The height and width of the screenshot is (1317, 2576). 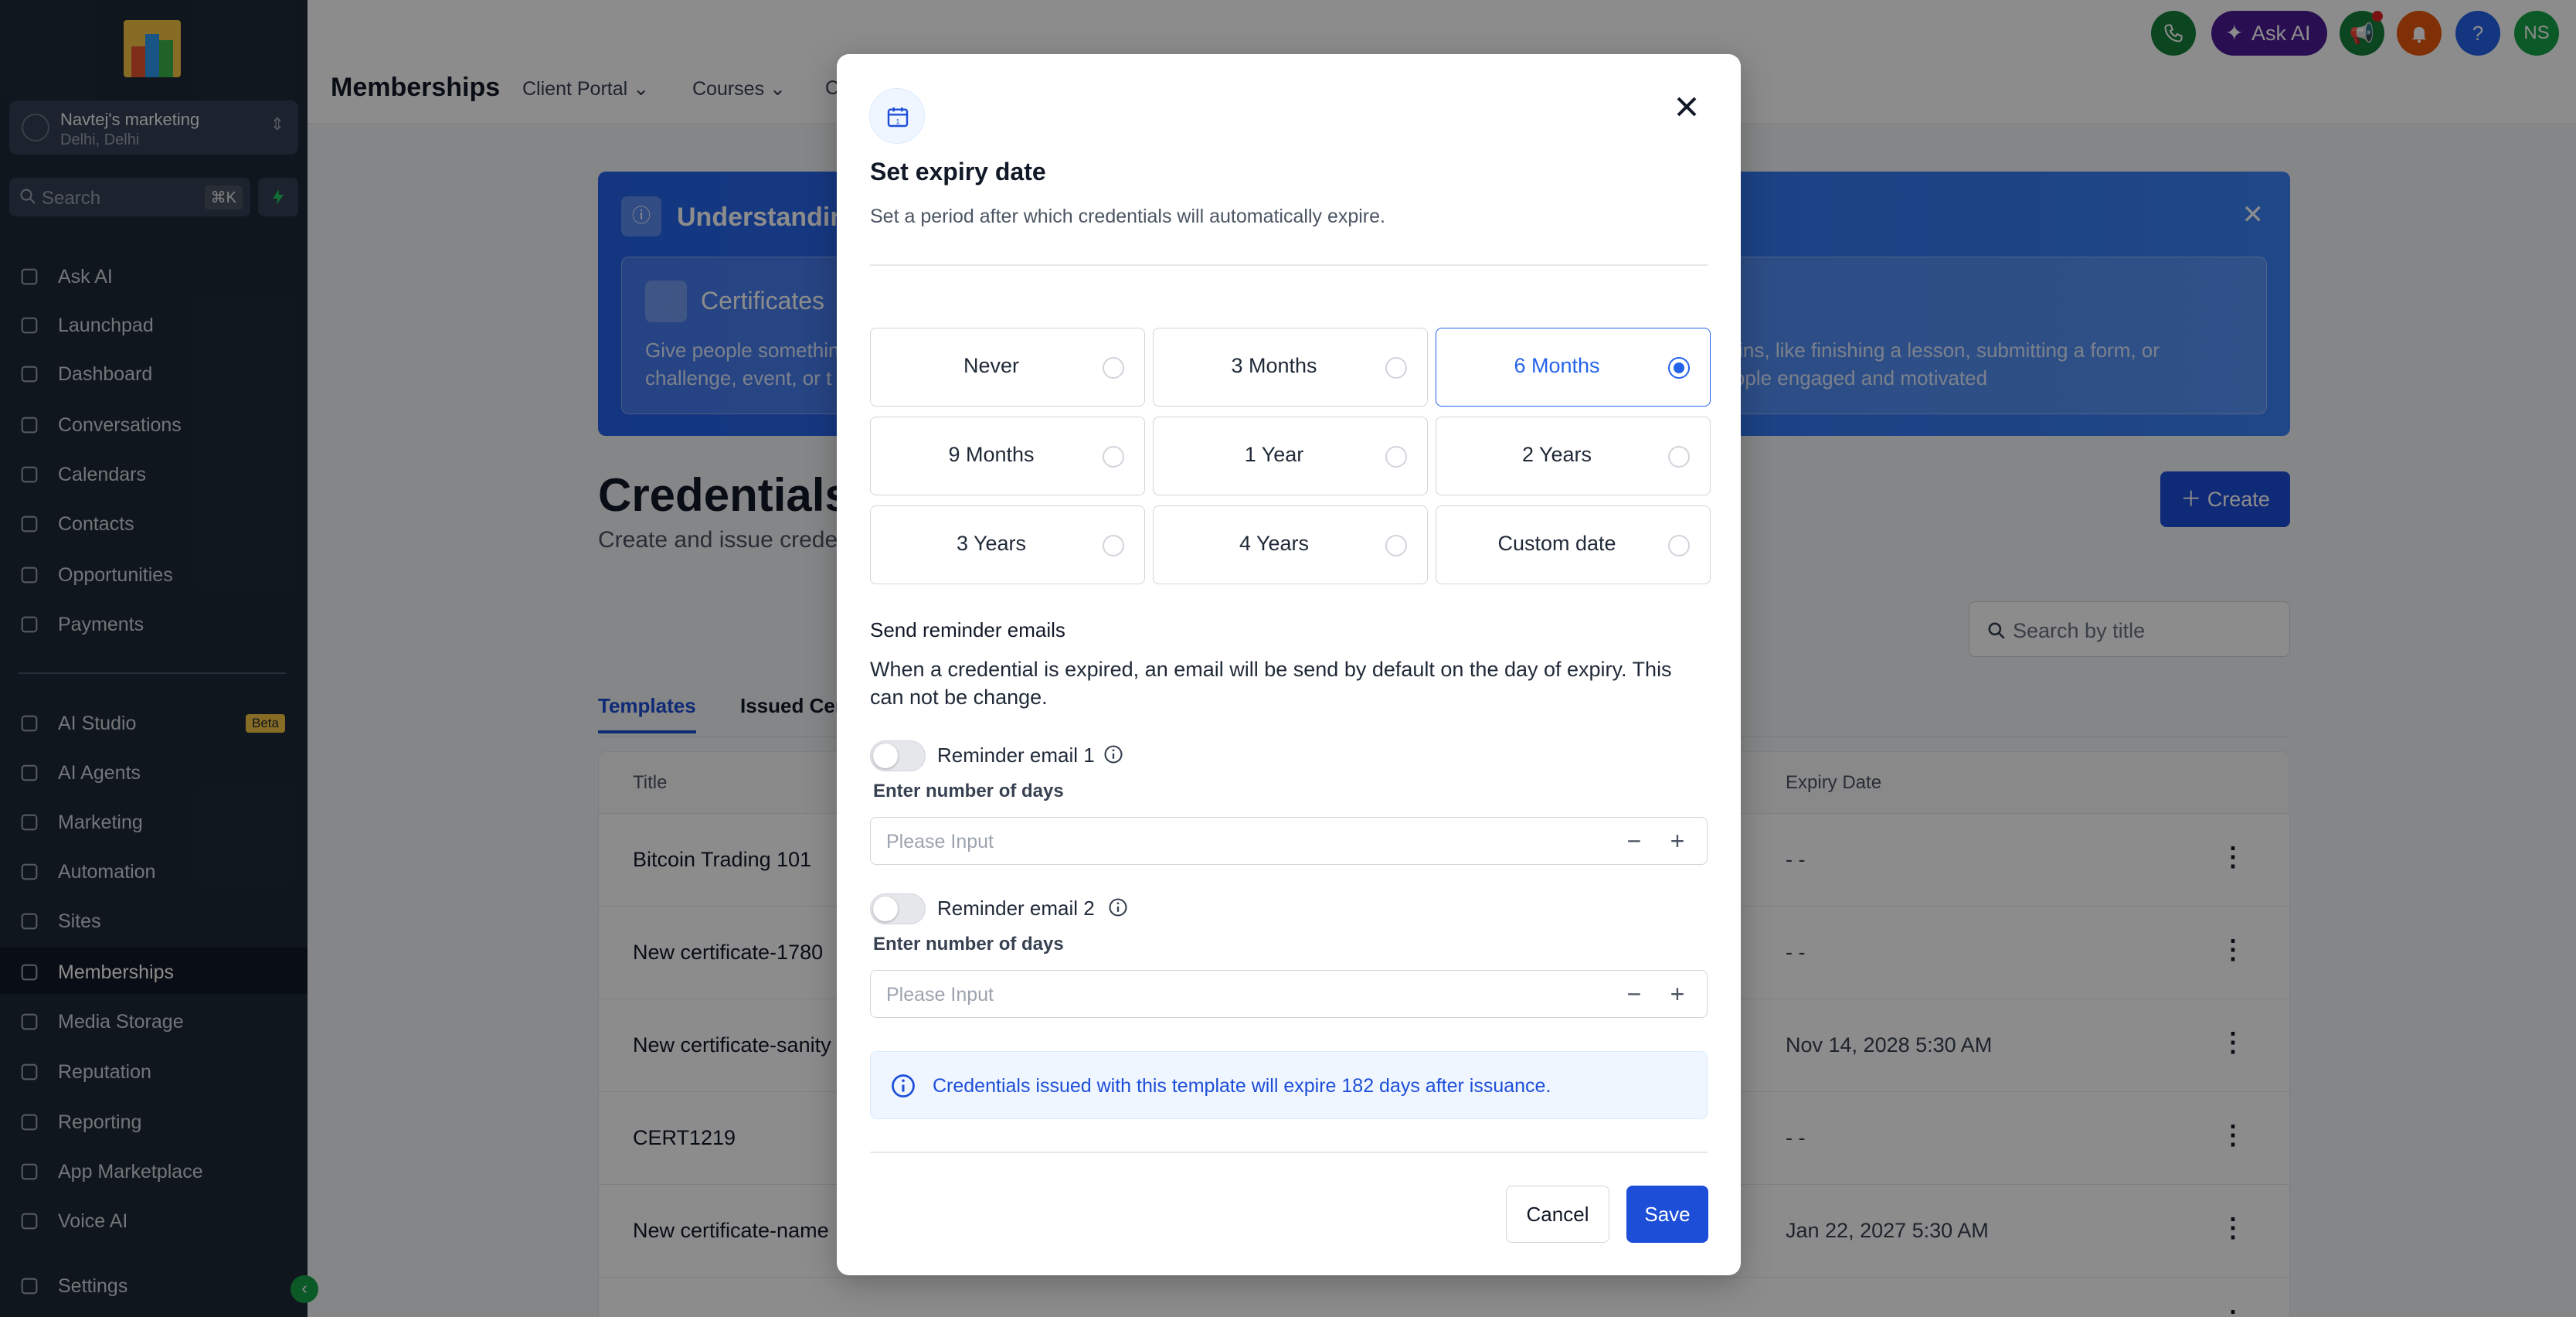 What do you see at coordinates (968, 791) in the screenshot?
I see `reminder-1-days-label: Enter number of days` at bounding box center [968, 791].